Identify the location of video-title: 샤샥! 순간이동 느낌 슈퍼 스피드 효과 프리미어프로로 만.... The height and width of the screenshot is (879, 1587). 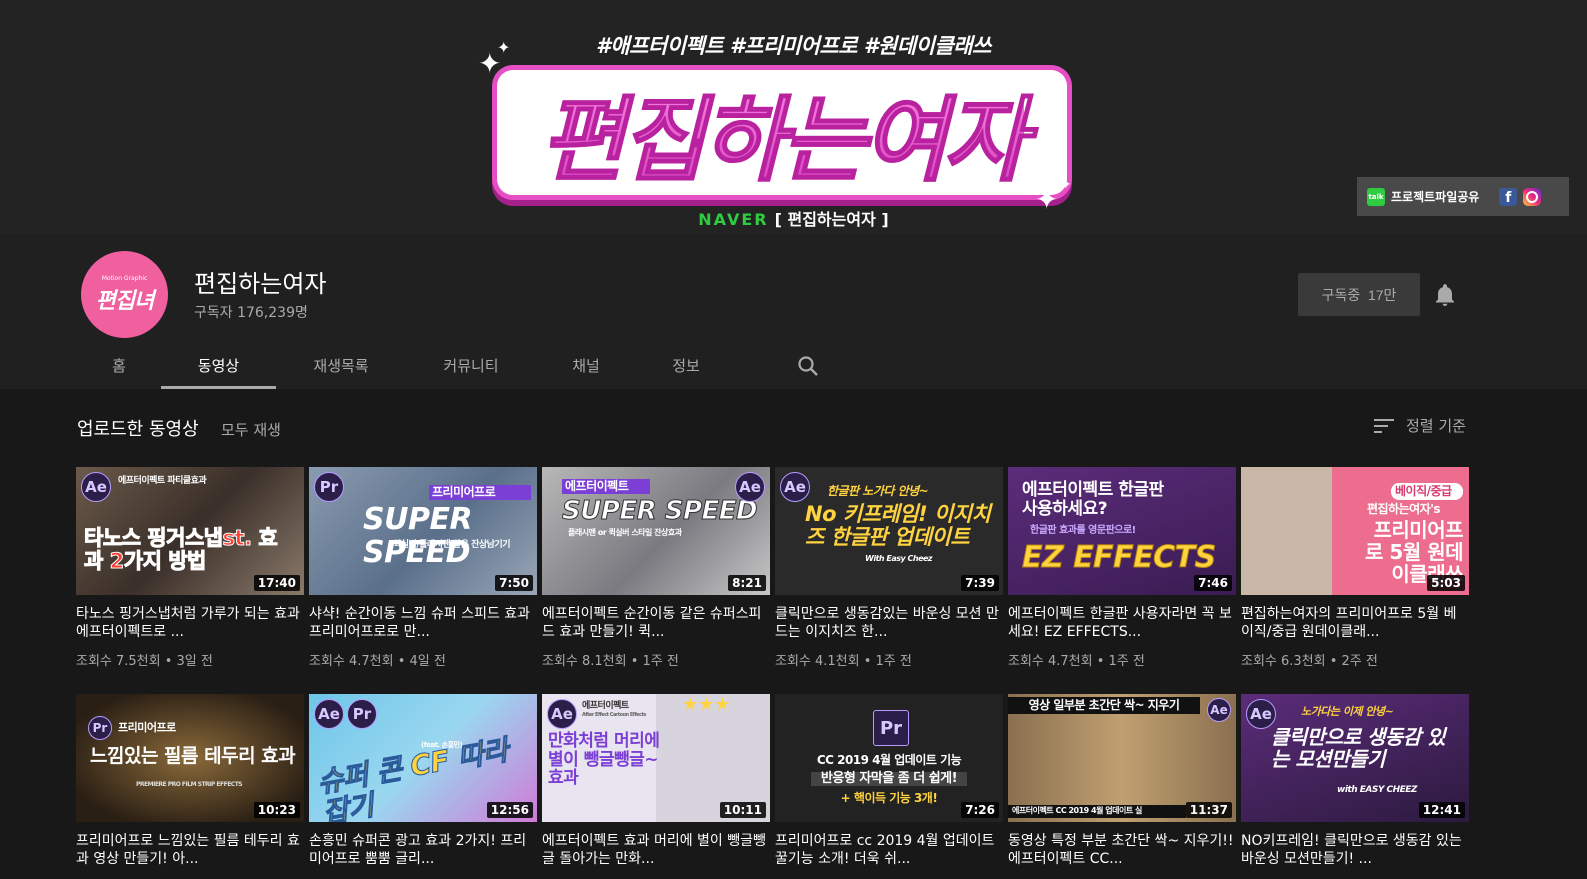
(423, 623).